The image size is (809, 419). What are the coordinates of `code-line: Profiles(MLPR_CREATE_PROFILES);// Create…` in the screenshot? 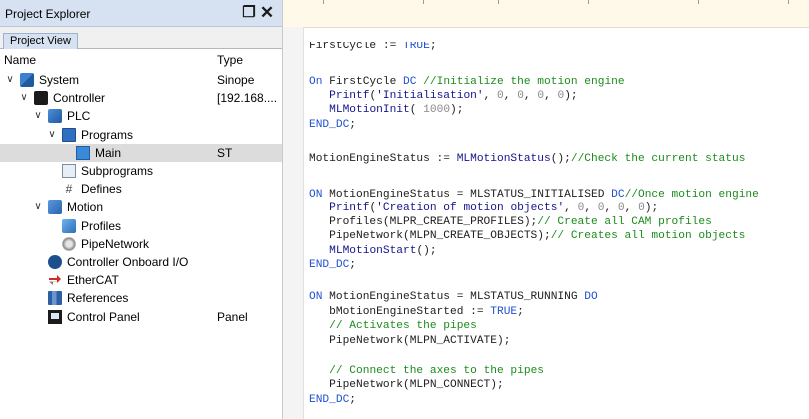 It's located at (510, 222).